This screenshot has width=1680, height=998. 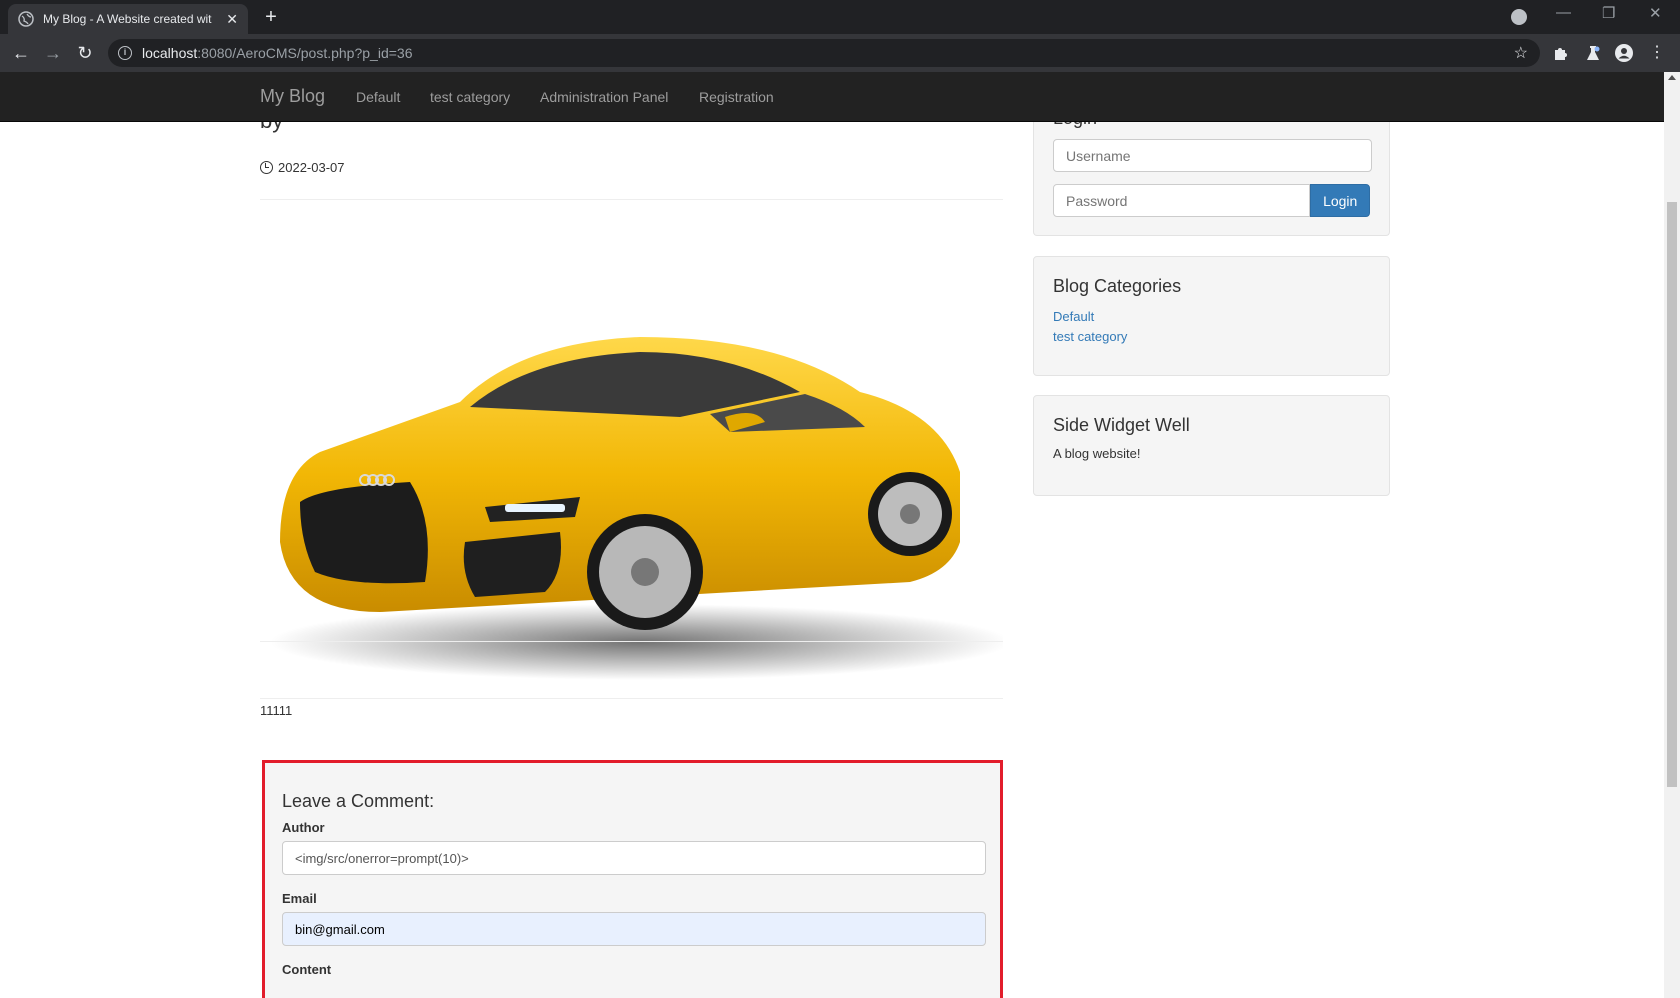 What do you see at coordinates (125, 53) in the screenshot?
I see `site-info-icon: i` at bounding box center [125, 53].